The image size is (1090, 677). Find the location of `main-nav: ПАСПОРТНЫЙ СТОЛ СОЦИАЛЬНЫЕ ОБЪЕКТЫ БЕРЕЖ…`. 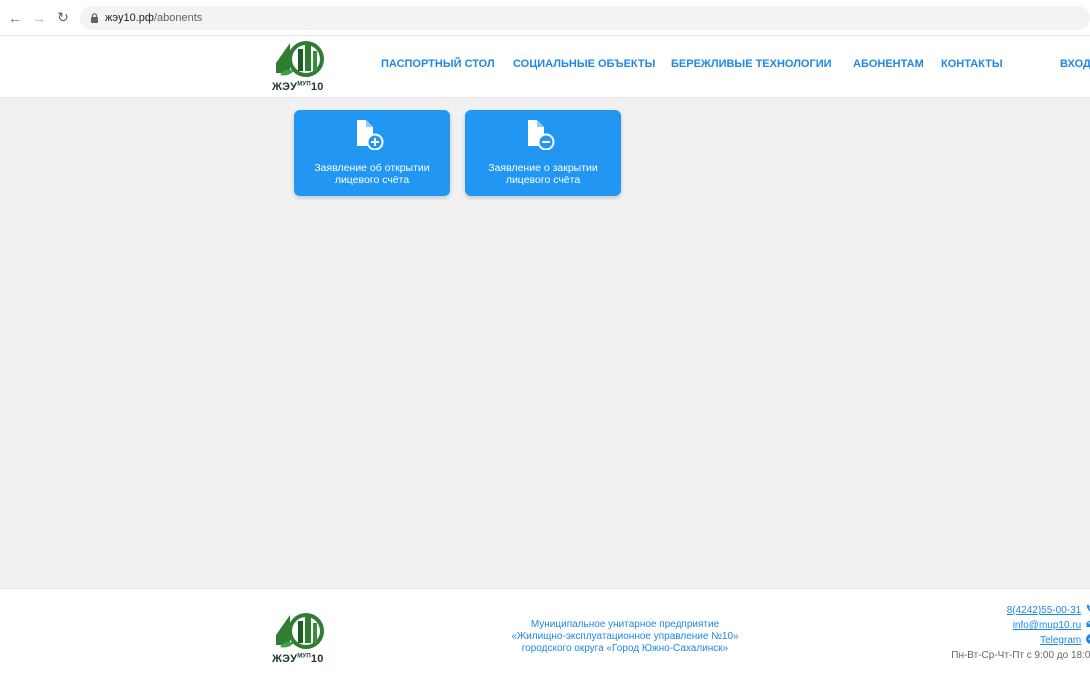

main-nav: ПАСПОРТНЫЙ СТОЛ СОЦИАЛЬНЫЕ ОБЪЕКТЫ БЕРЕЖ… is located at coordinates (545, 66).